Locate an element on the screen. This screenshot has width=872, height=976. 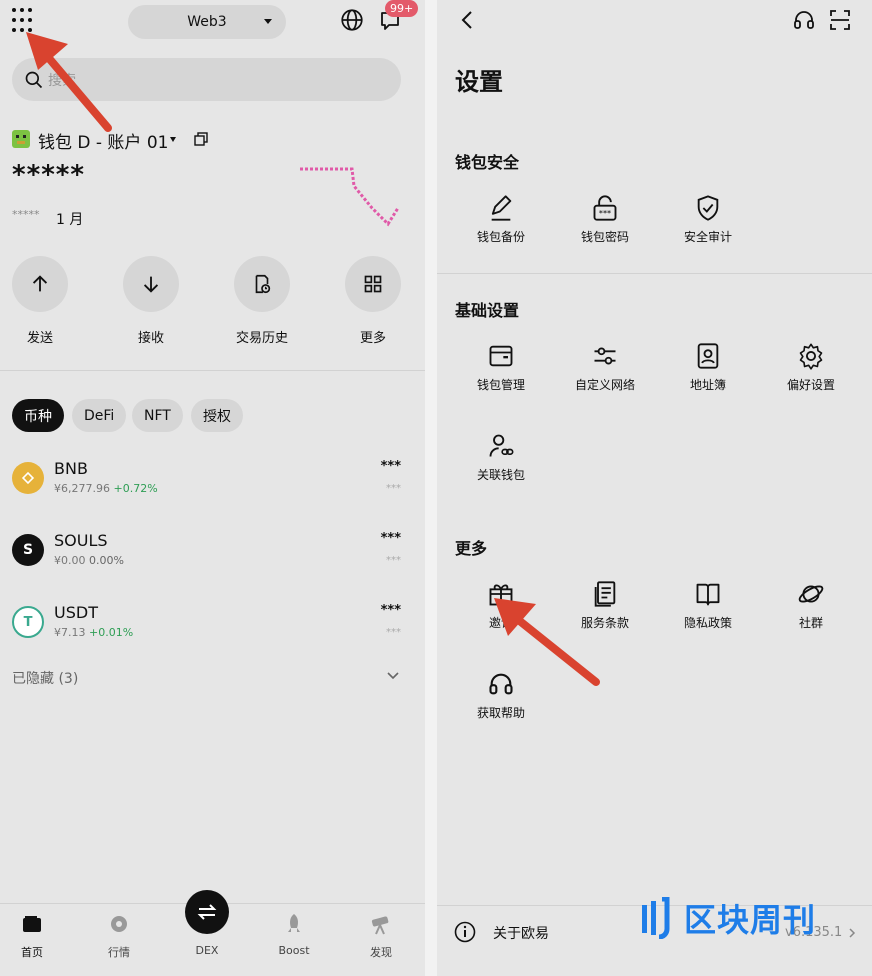
page-title: 设置 is located at coordinates (479, 82).